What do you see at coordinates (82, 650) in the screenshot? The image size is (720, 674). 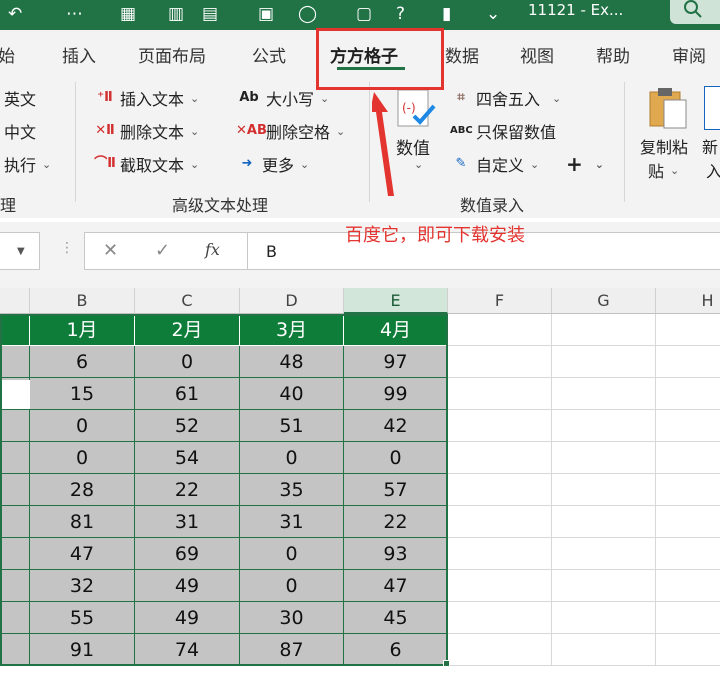 I see `data-cell: 91` at bounding box center [82, 650].